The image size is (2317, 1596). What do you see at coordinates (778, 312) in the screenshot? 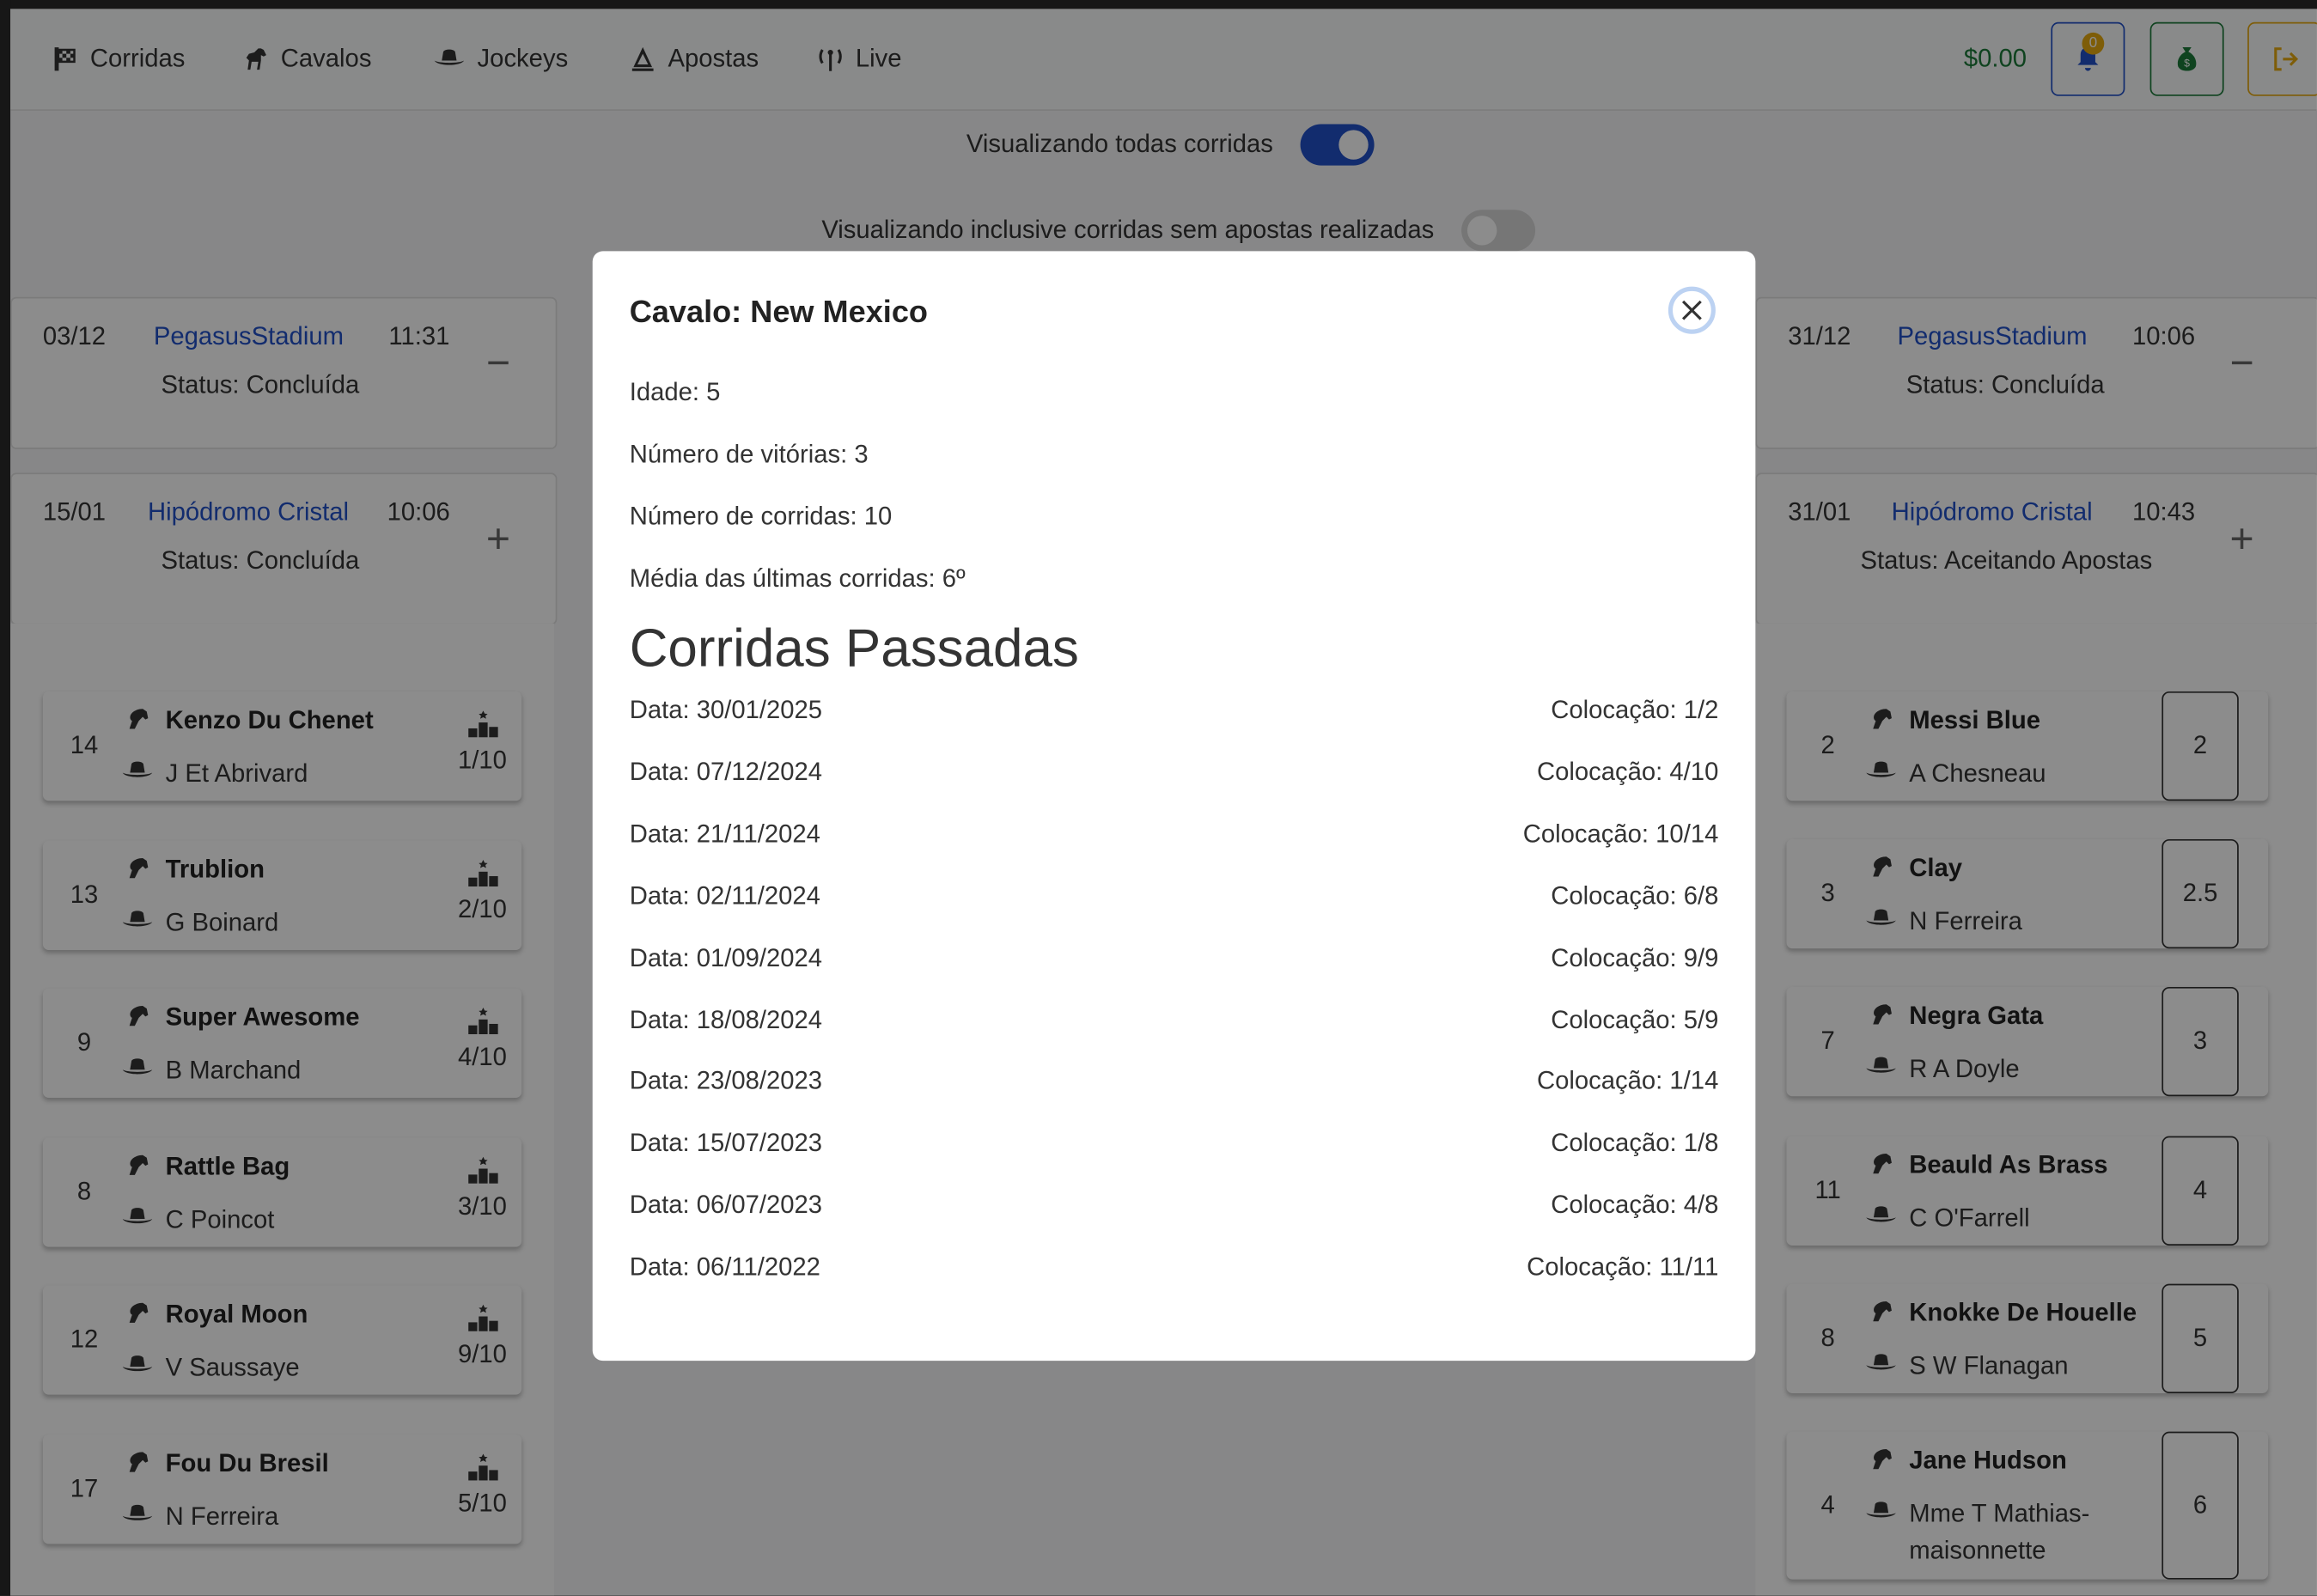
I see `modal-title: Cavalo: New Mexico` at bounding box center [778, 312].